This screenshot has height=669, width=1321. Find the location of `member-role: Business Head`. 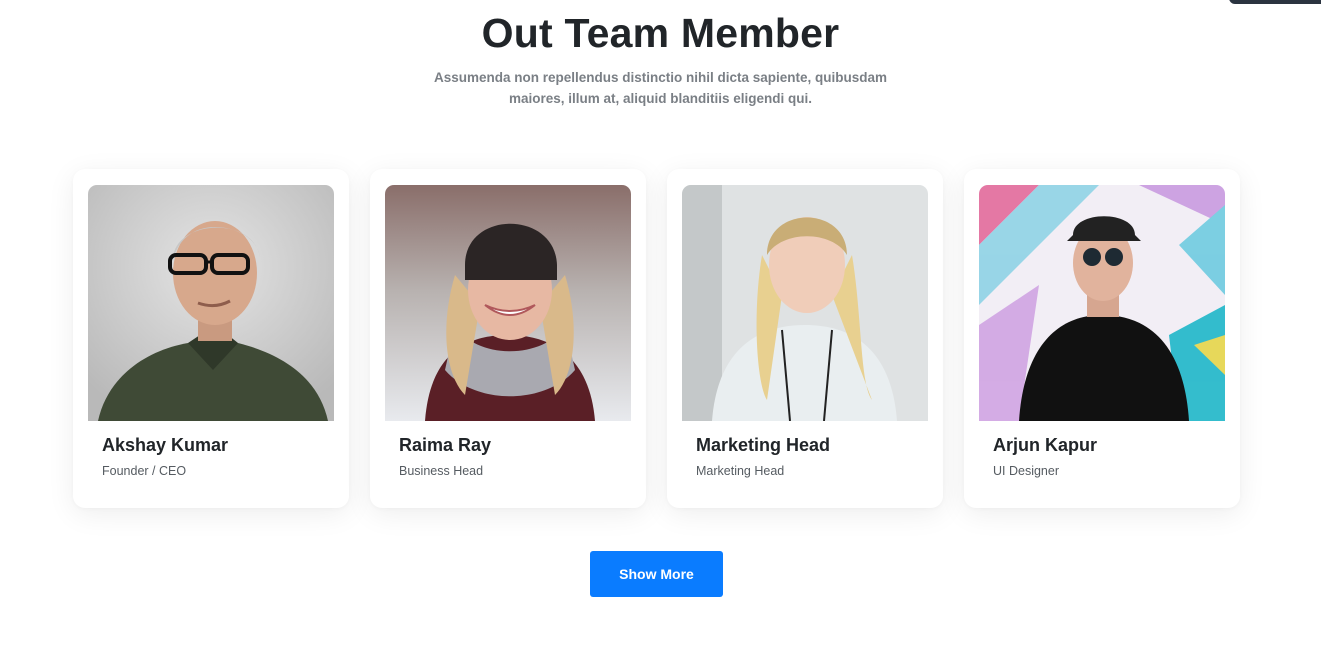

member-role: Business Head is located at coordinates (441, 471).